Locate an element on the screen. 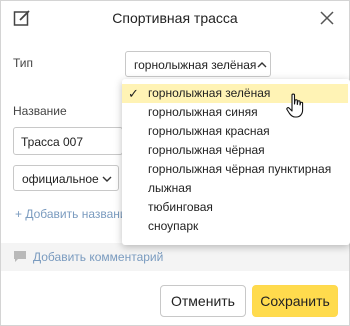 Image resolution: width=350 pixels, height=326 pixels. chevron-down-icon is located at coordinates (107, 179).